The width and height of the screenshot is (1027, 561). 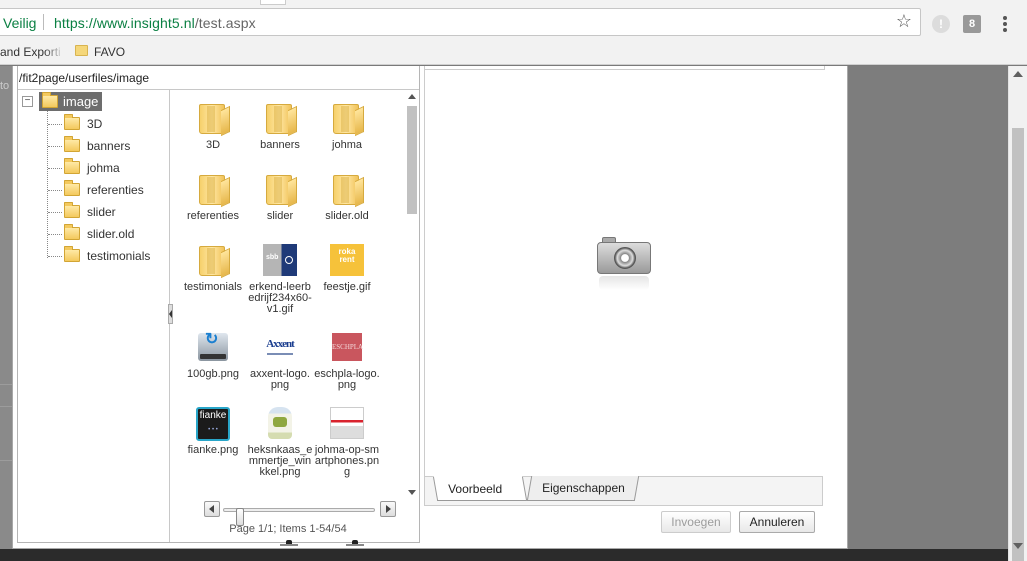 I want to click on file-tile-feestje: roka rent feestje.gif, so click(x=347, y=268).